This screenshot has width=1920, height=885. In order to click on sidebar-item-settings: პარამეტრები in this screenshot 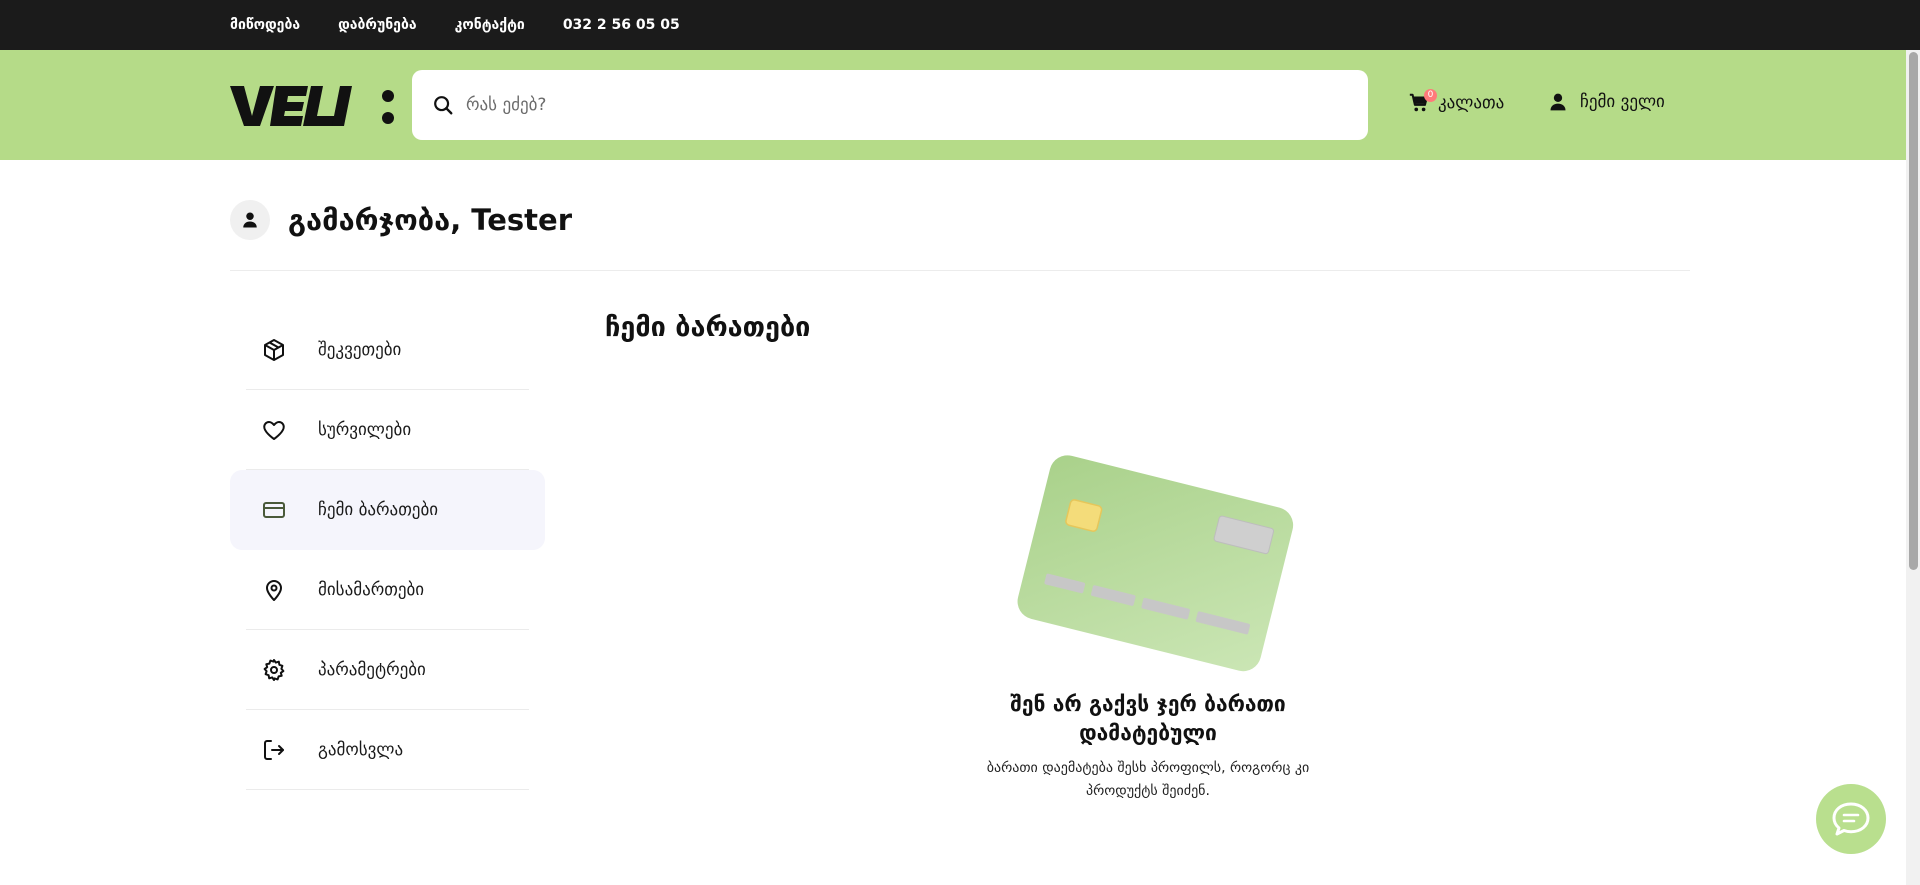, I will do `click(387, 670)`.